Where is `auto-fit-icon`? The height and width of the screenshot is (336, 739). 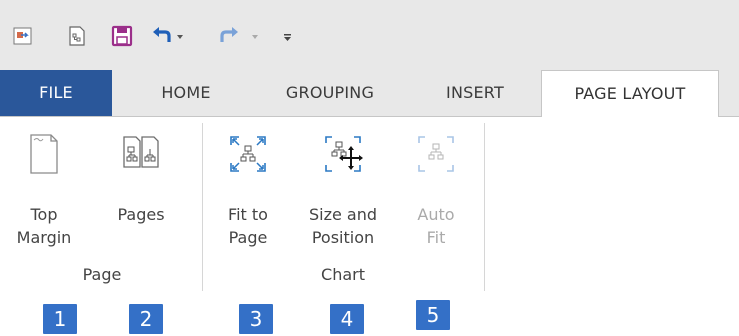 auto-fit-icon is located at coordinates (436, 154).